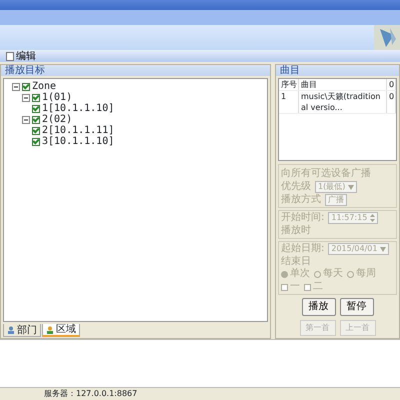  What do you see at coordinates (301, 200) in the screenshot?
I see `mode-label: 播放方式` at bounding box center [301, 200].